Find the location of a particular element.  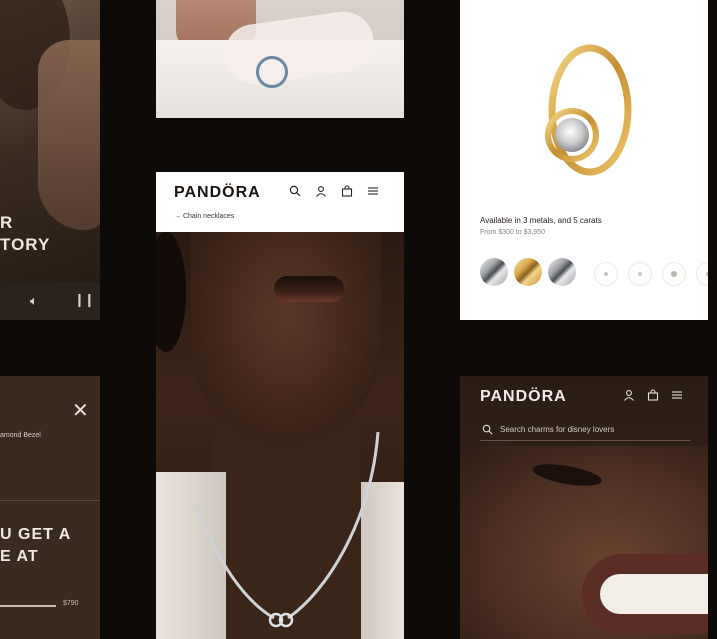

promo-modal-card: ✕ amond Bezel U GET A E AT $790 is located at coordinates (50, 507).